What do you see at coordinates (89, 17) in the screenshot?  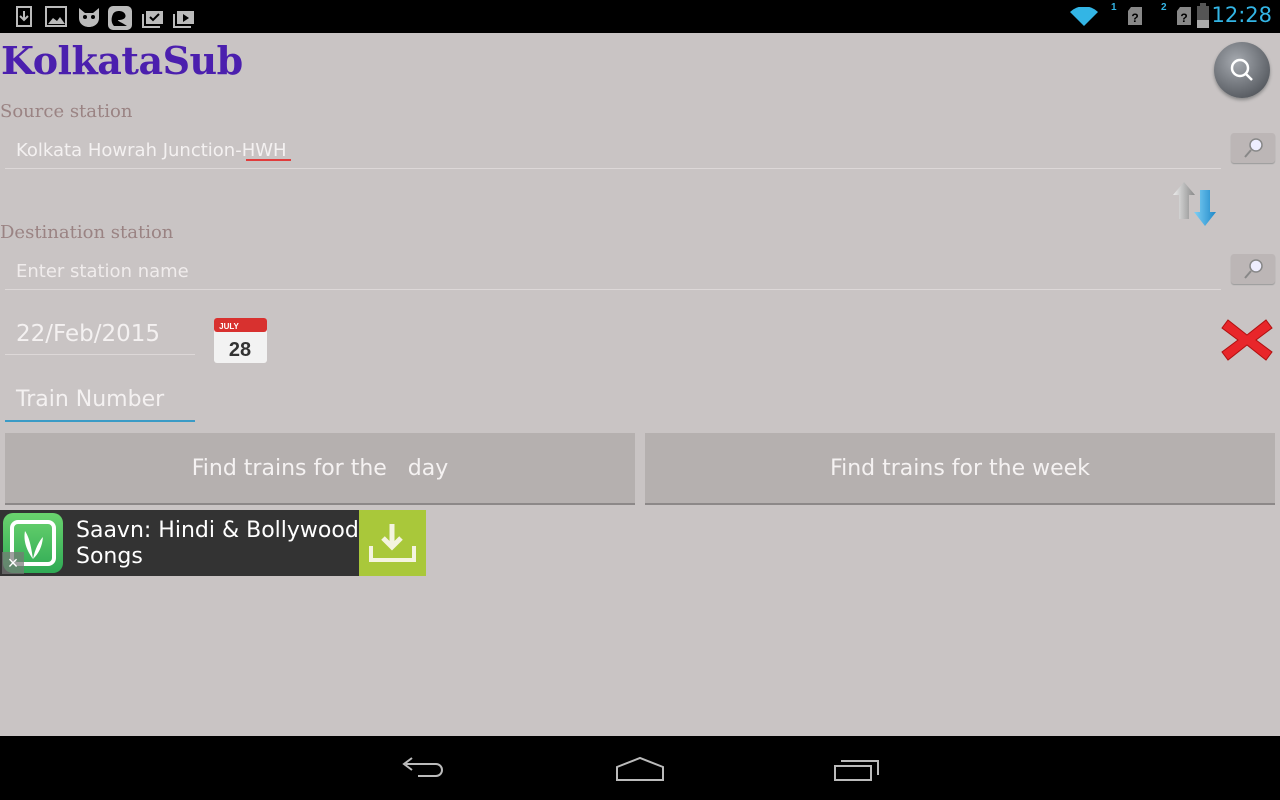 I see `cat-app-icon` at bounding box center [89, 17].